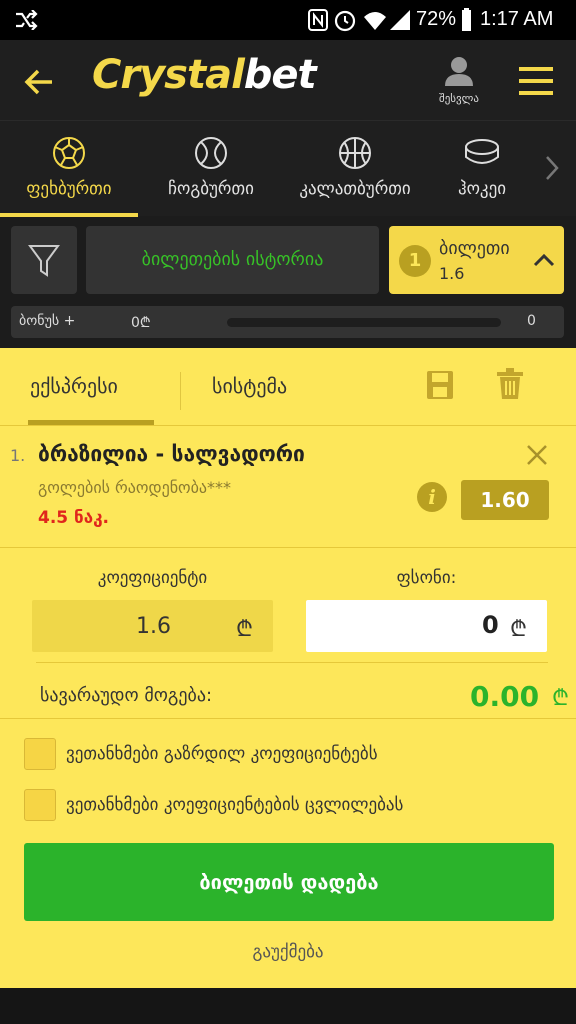  I want to click on ticket-count-badge: 1, so click(415, 261).